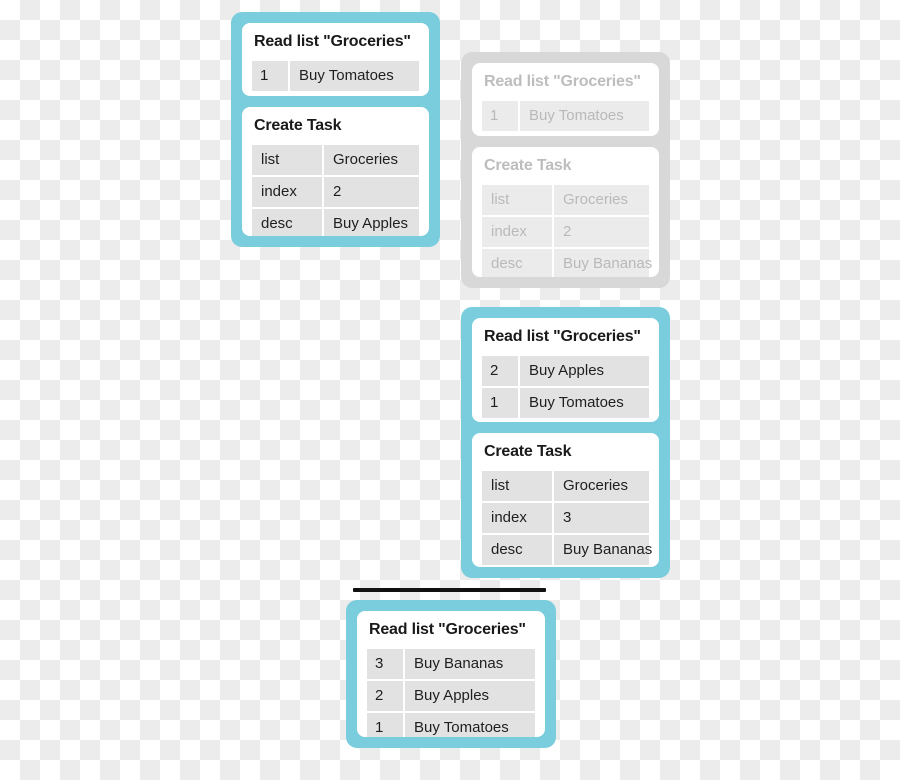 The width and height of the screenshot is (900, 780). Describe the element at coordinates (371, 222) in the screenshot. I see `field-value: Buy Apples` at that location.